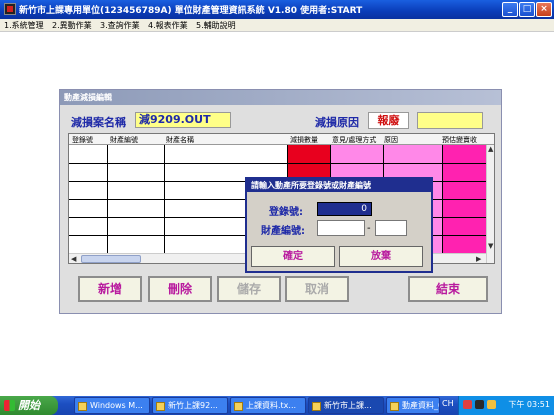  I want to click on registration-number-input: 0, so click(344, 209).